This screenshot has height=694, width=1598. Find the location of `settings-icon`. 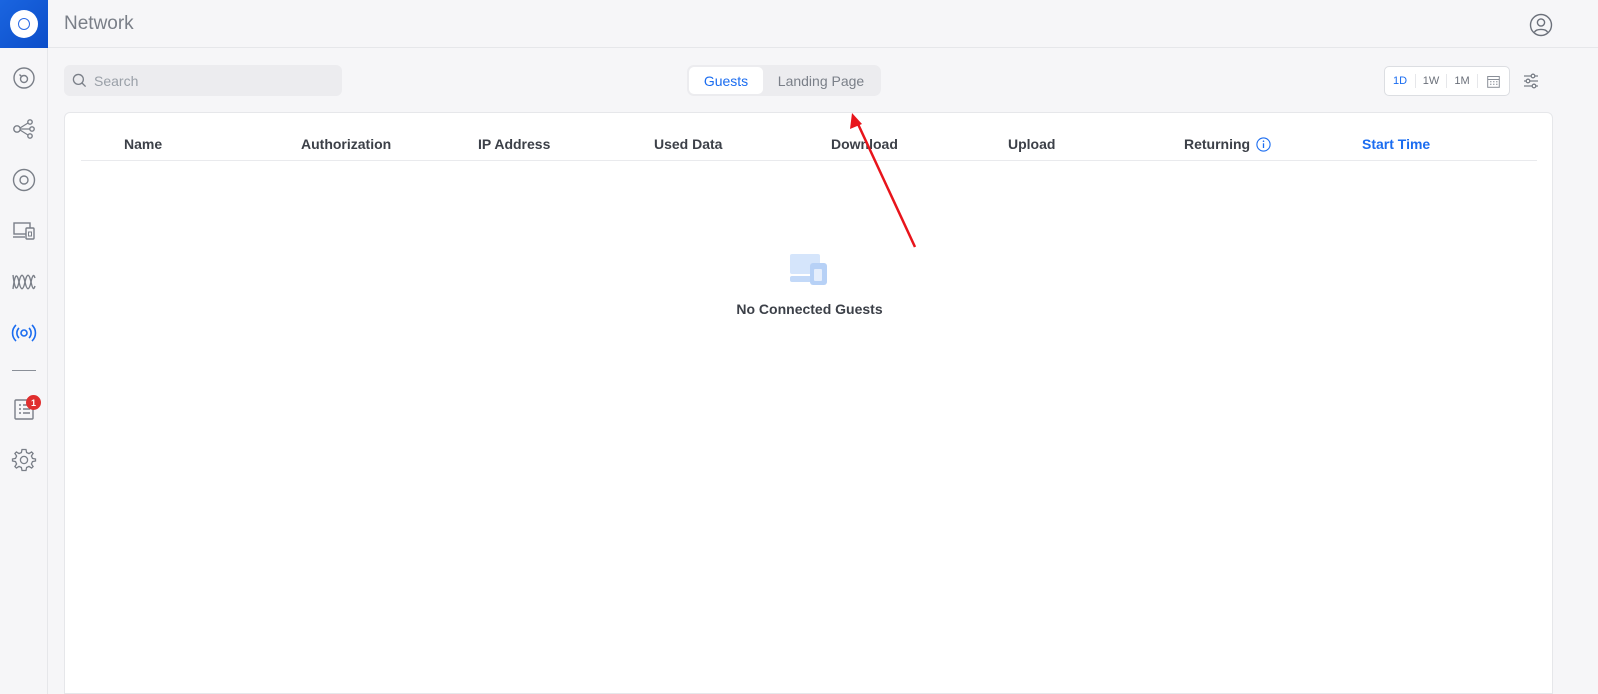

settings-icon is located at coordinates (24, 460).